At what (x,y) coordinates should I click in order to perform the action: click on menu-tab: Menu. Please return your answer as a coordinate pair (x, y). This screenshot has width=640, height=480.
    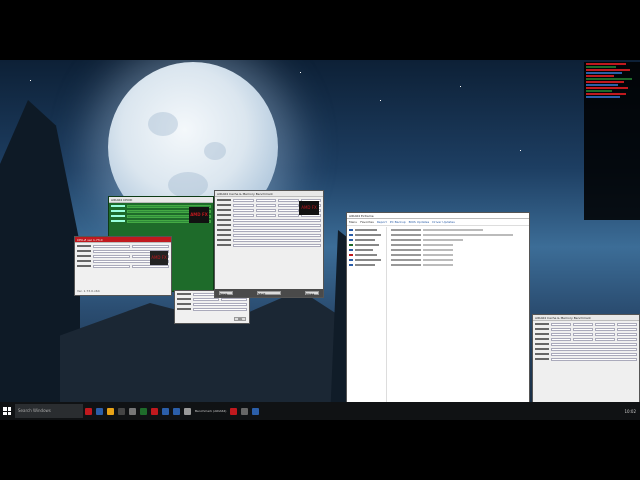
    Looking at the image, I should click on (353, 222).